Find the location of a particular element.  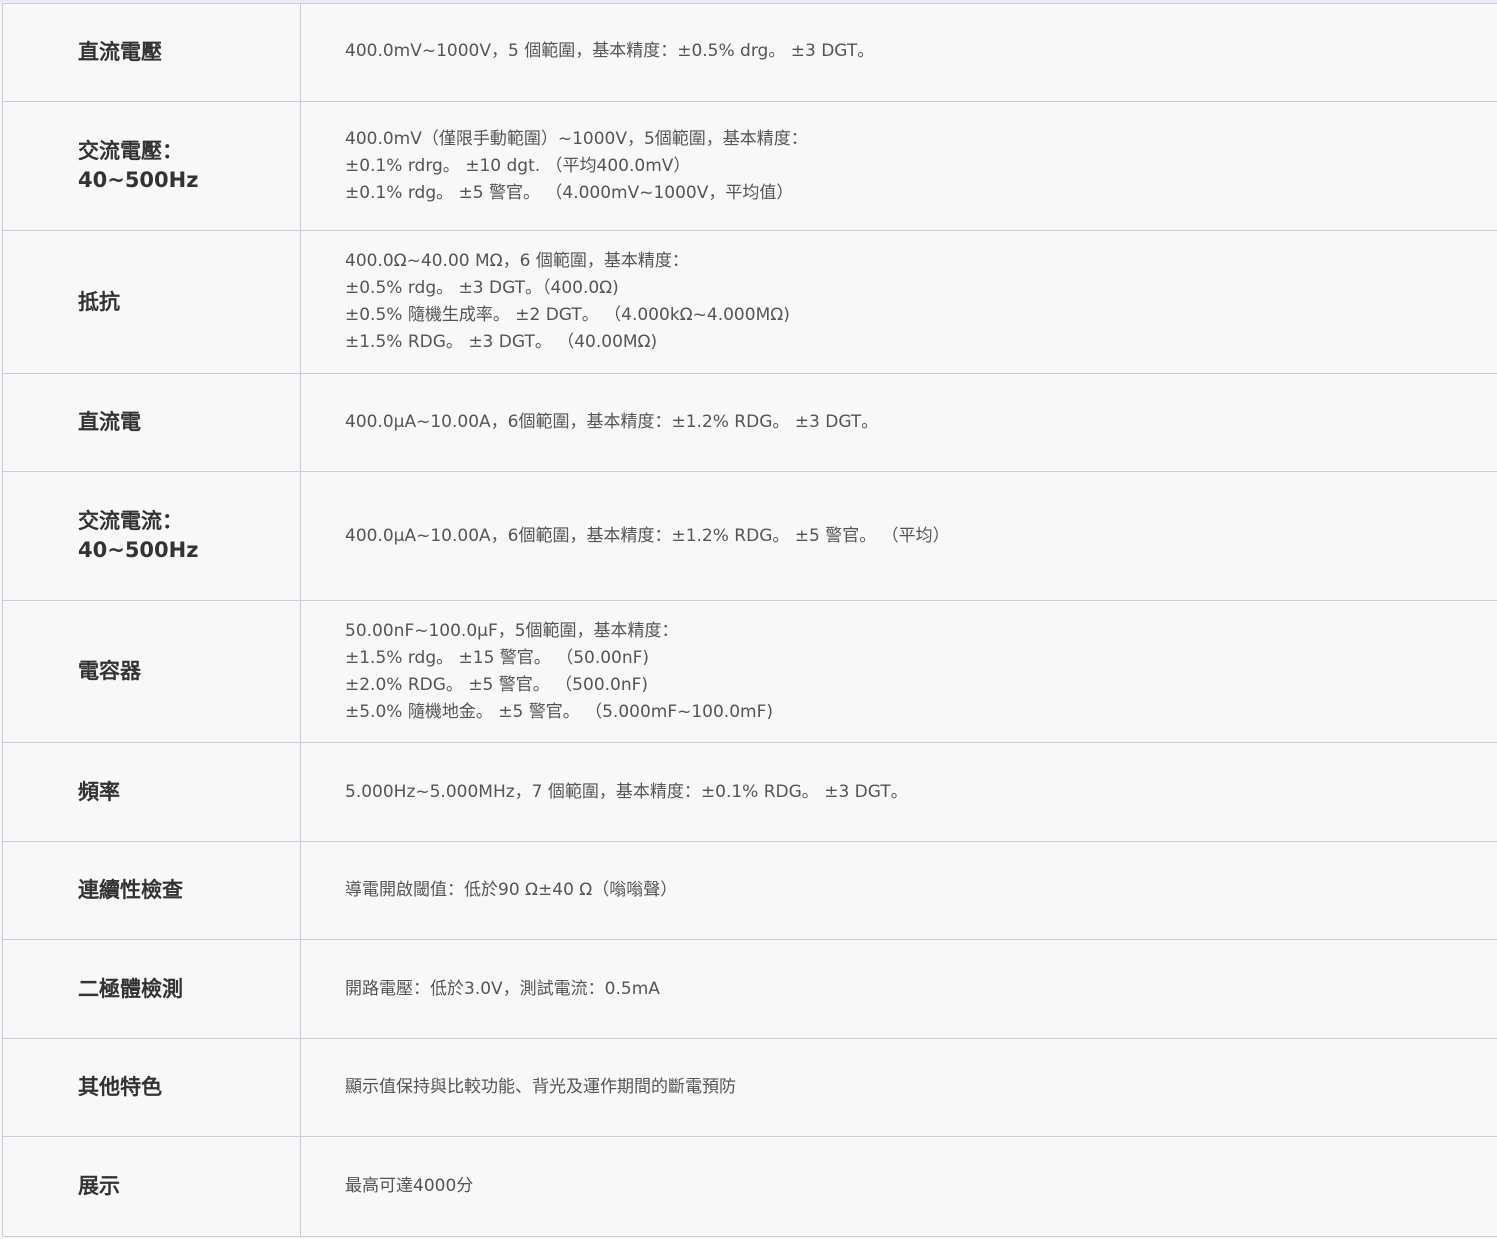

spec-value: 導電開啟閾值：低於90 Ω±40 Ω（嗡嗡聲） is located at coordinates (898, 890).